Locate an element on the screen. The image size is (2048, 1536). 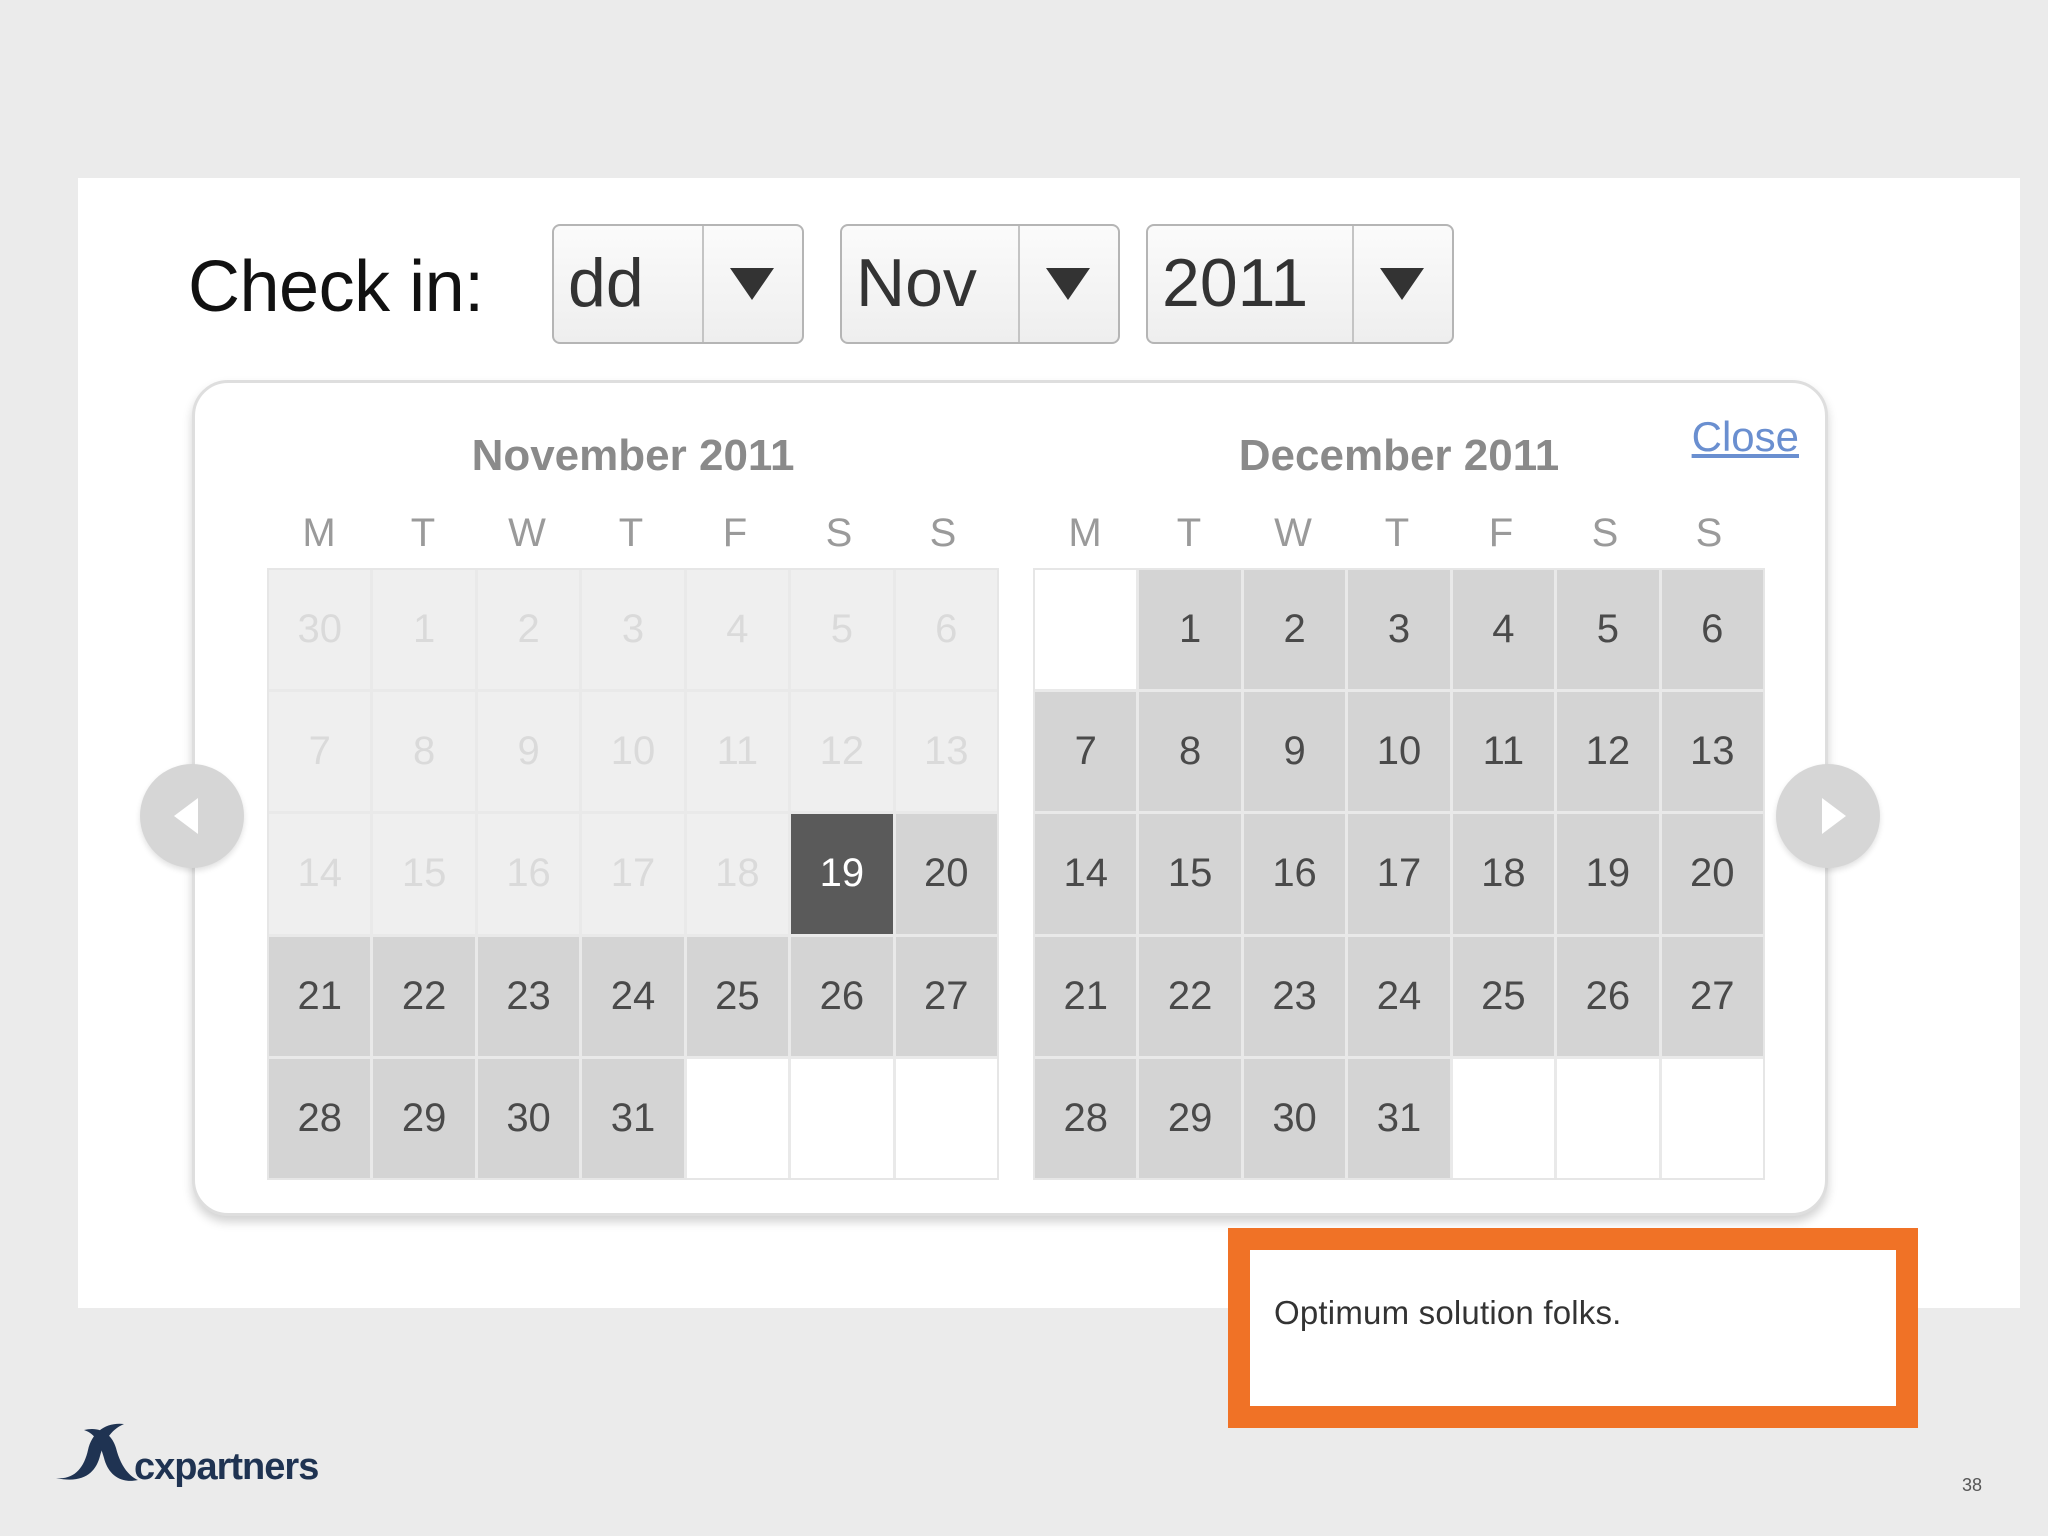
day-cell: 15 is located at coordinates (1190, 874).